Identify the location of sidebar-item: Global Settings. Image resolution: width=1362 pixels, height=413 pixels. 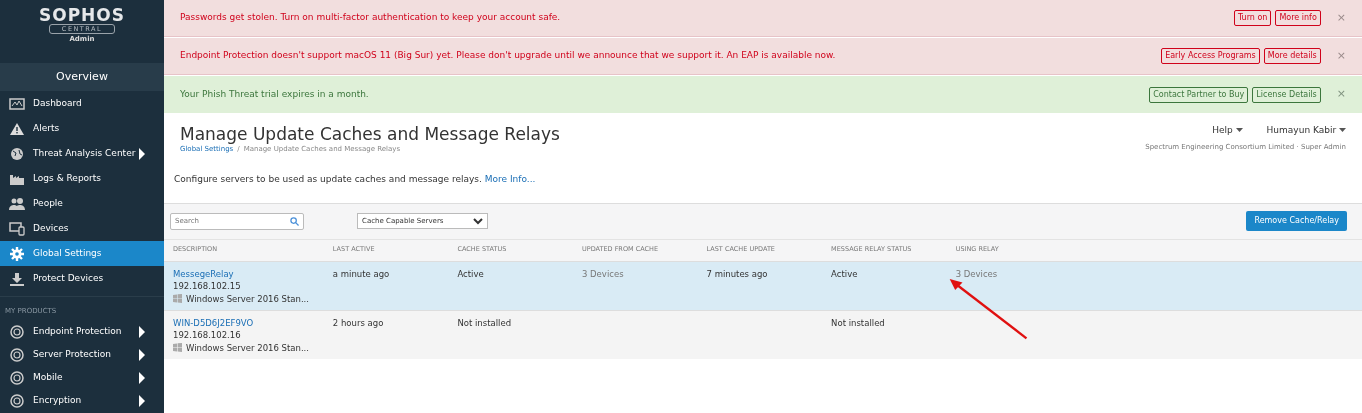
(82, 253).